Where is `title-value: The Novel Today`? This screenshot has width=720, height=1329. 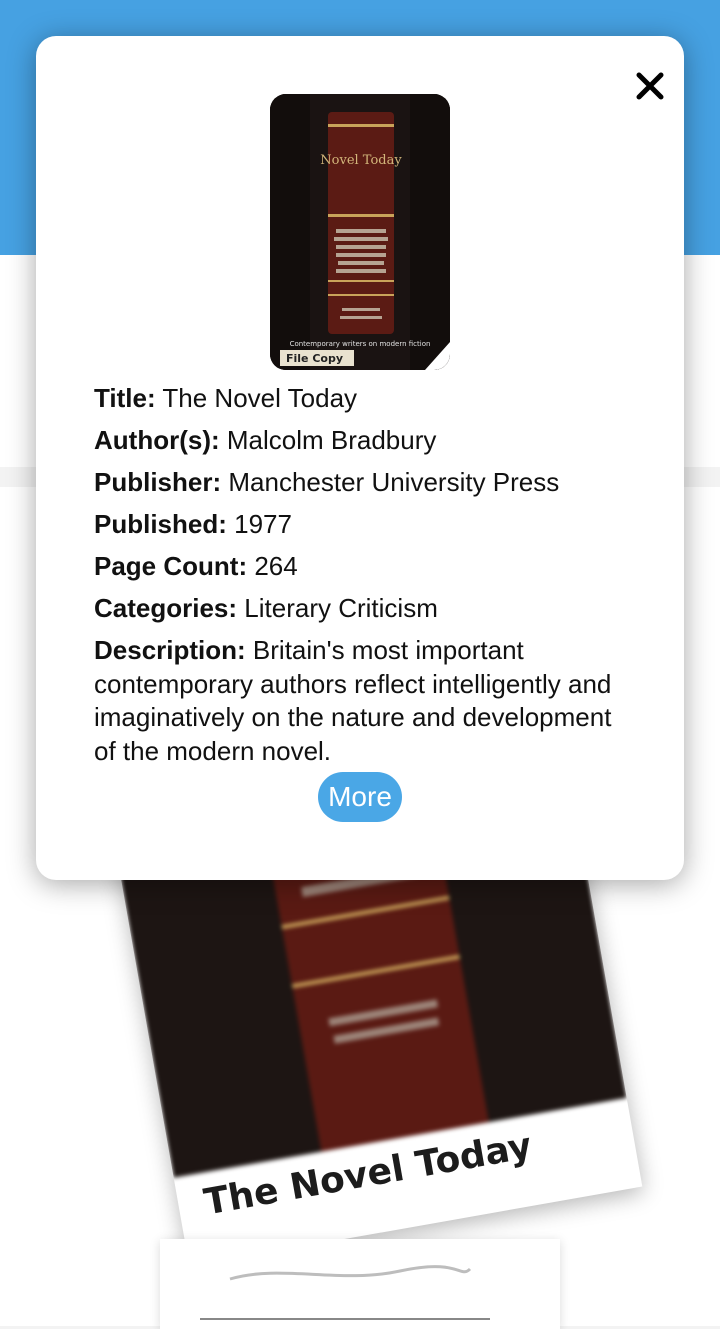
title-value: The Novel Today is located at coordinates (260, 398).